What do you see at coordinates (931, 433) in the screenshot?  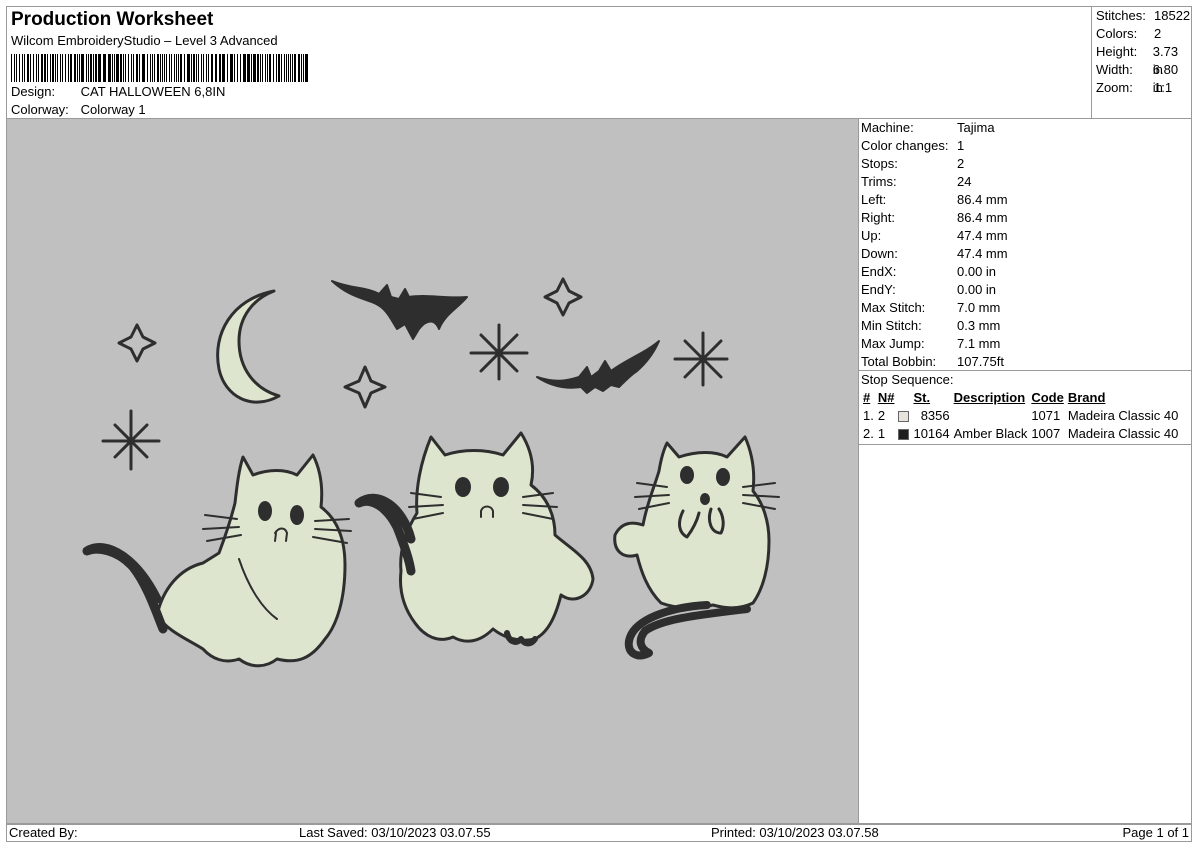 I see `stitch-count: 10164` at bounding box center [931, 433].